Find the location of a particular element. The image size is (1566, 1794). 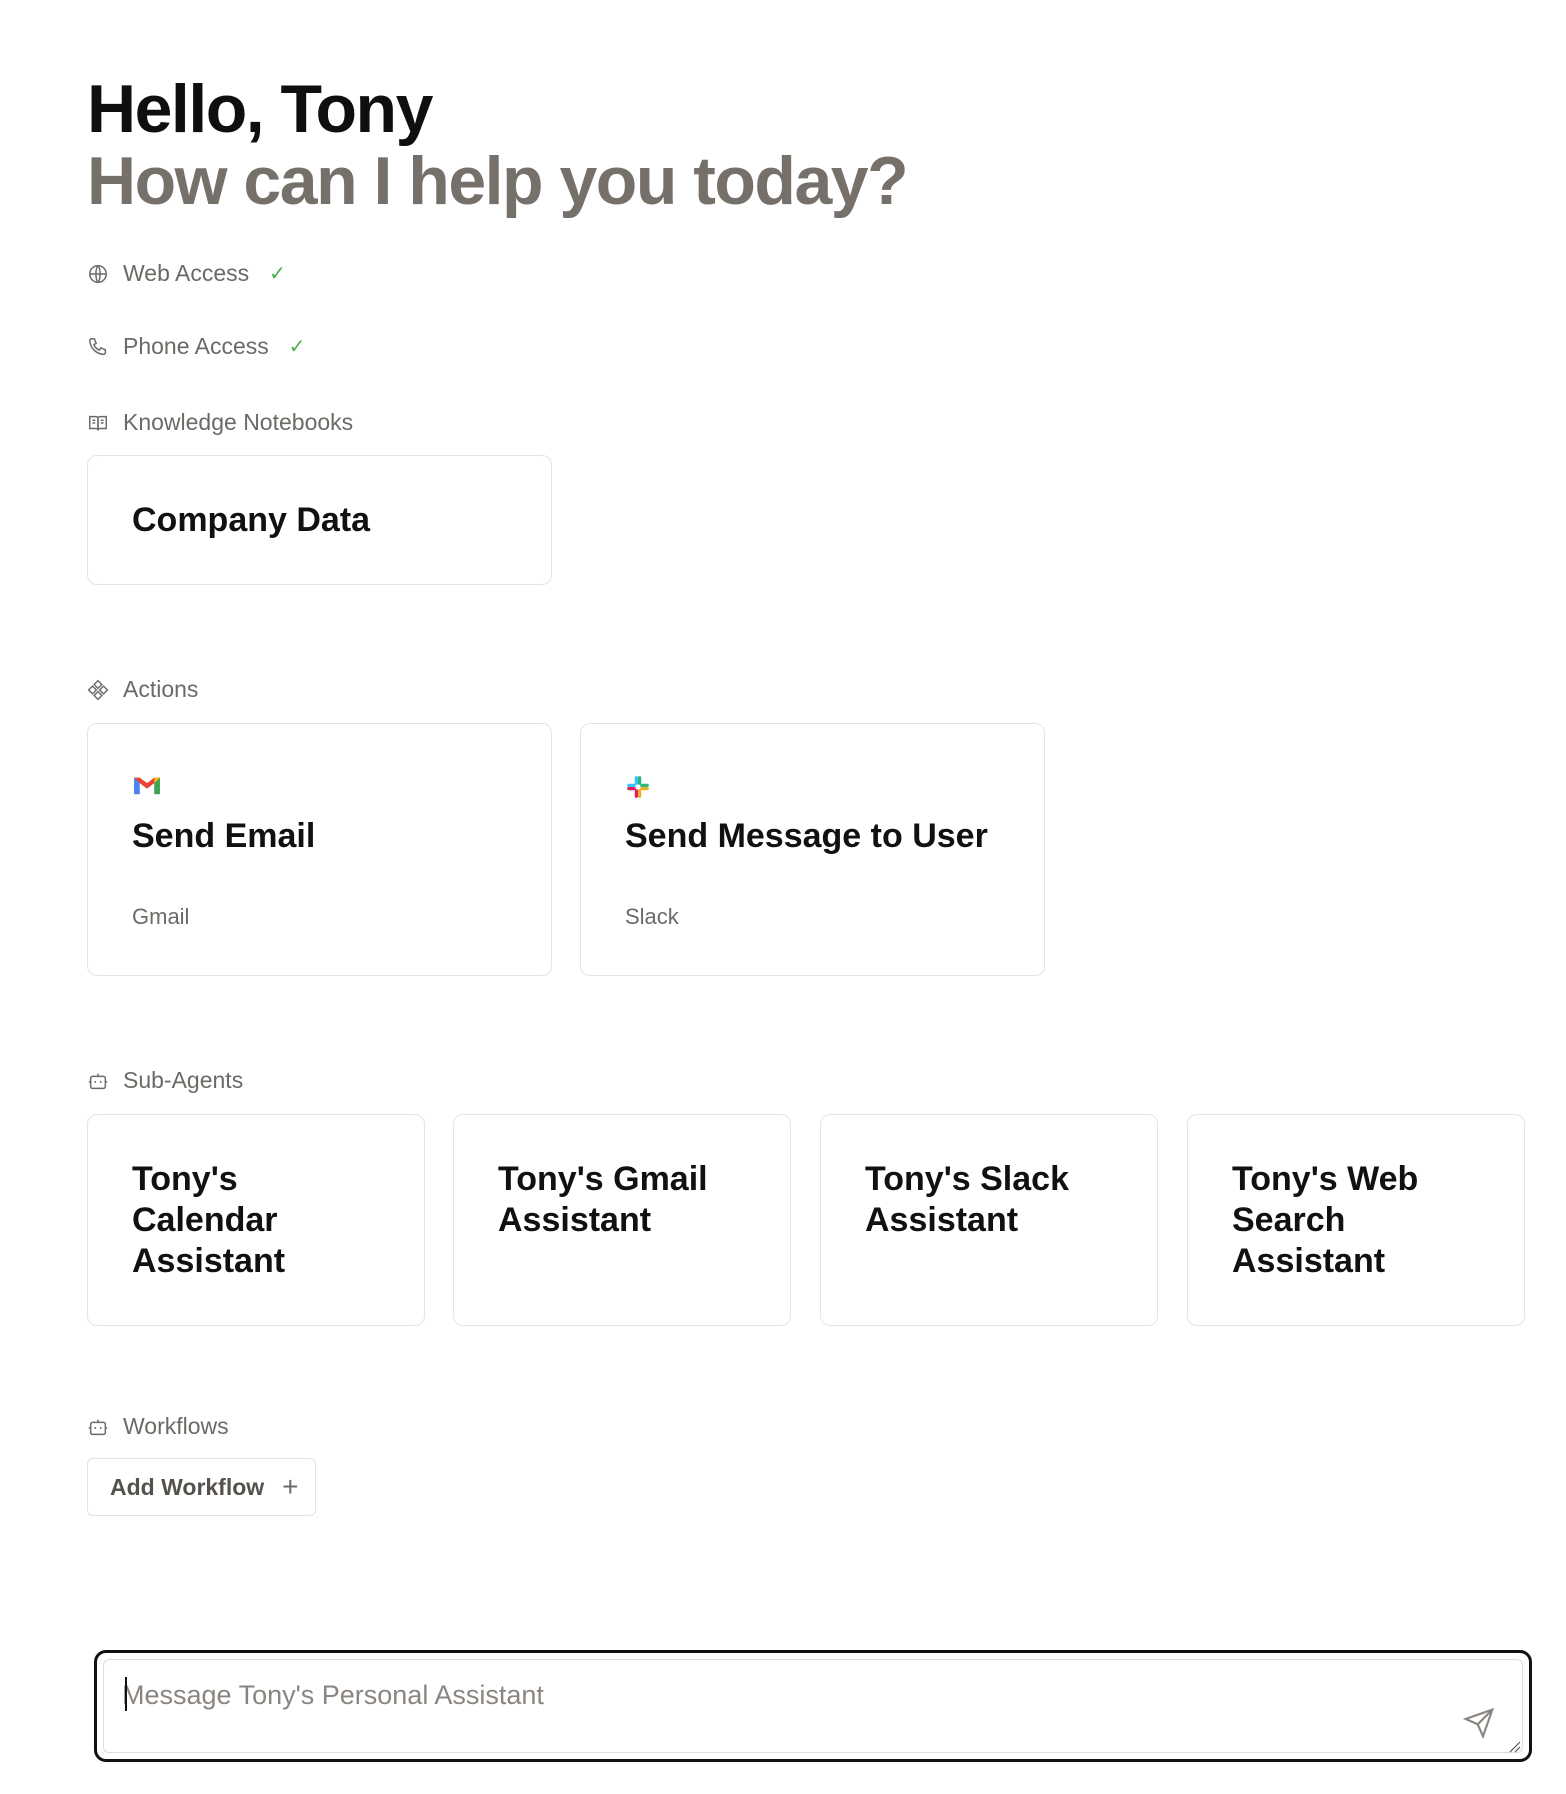

action-title: Send Email is located at coordinates (224, 836).